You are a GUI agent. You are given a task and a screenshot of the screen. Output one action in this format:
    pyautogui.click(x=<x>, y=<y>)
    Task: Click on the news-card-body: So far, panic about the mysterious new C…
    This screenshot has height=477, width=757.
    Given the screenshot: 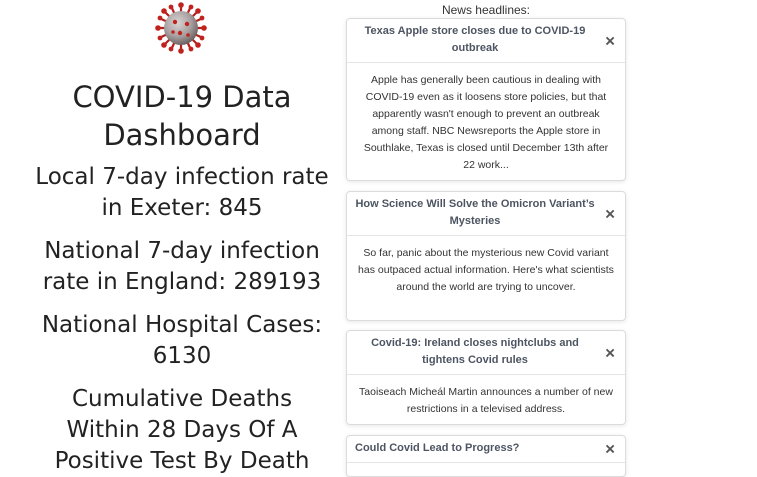 What is the action you would take?
    pyautogui.click(x=486, y=270)
    